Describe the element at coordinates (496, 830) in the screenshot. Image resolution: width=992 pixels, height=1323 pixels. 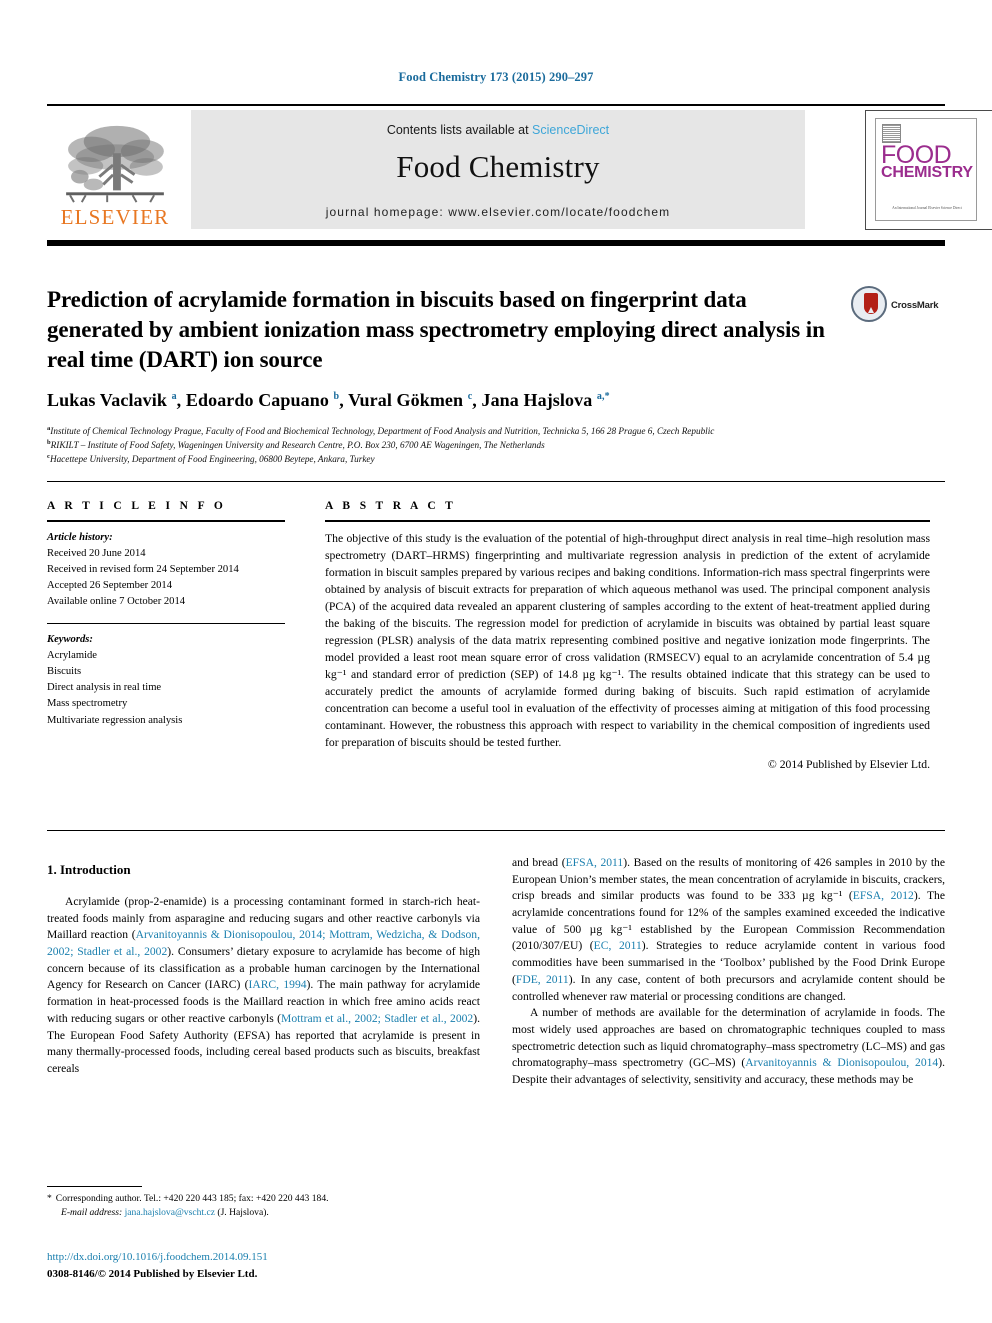
I see `info-panel-bottom-rule` at that location.